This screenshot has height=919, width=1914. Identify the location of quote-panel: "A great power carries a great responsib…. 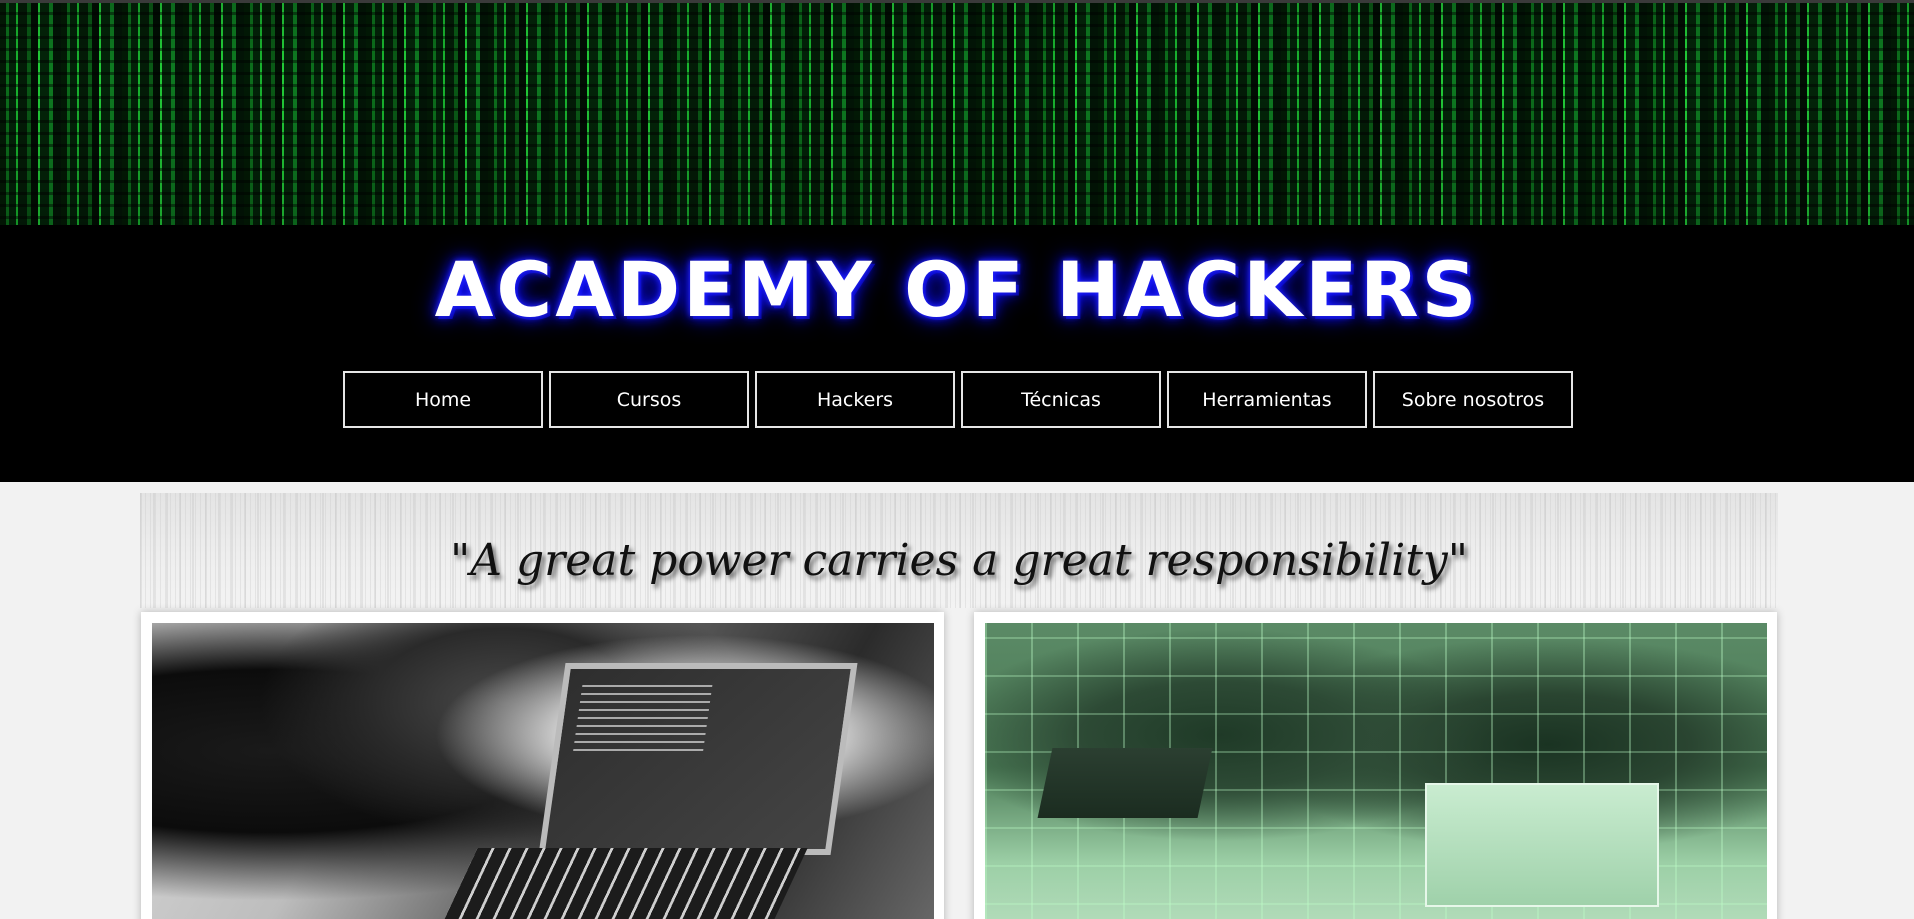
(959, 550).